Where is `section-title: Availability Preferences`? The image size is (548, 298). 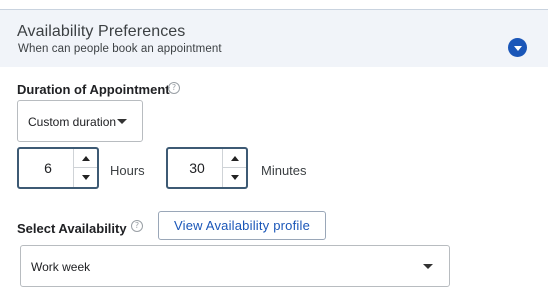
section-title: Availability Preferences is located at coordinates (101, 31).